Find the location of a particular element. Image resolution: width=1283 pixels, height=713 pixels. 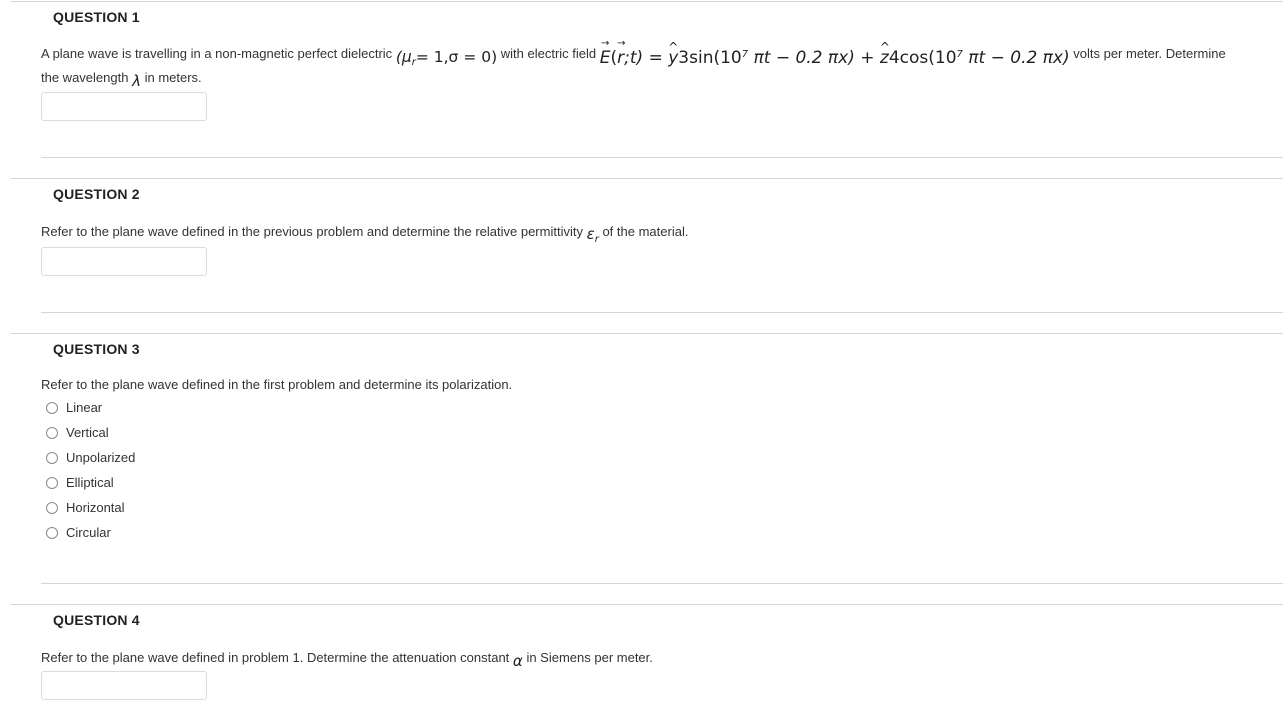

question-1-text-line2: the wavelength λ in meters. is located at coordinates (121, 80).